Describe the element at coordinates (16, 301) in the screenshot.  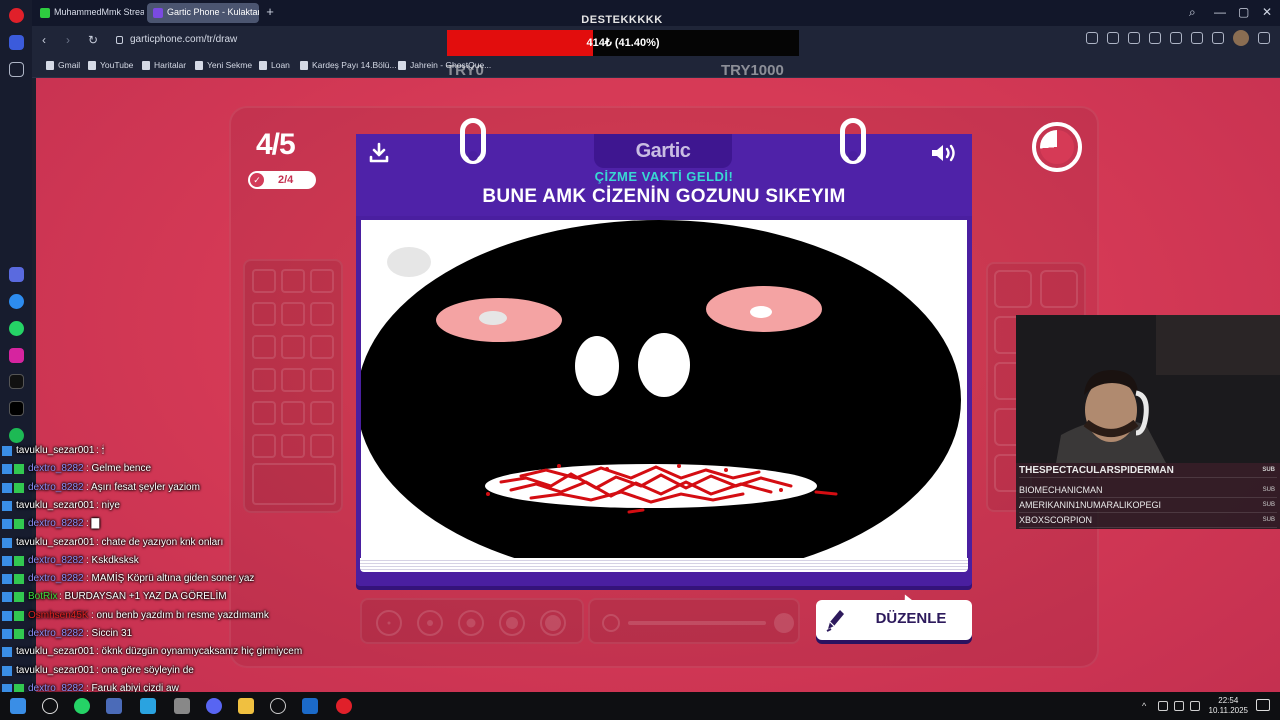
I see `messenger-icon` at that location.